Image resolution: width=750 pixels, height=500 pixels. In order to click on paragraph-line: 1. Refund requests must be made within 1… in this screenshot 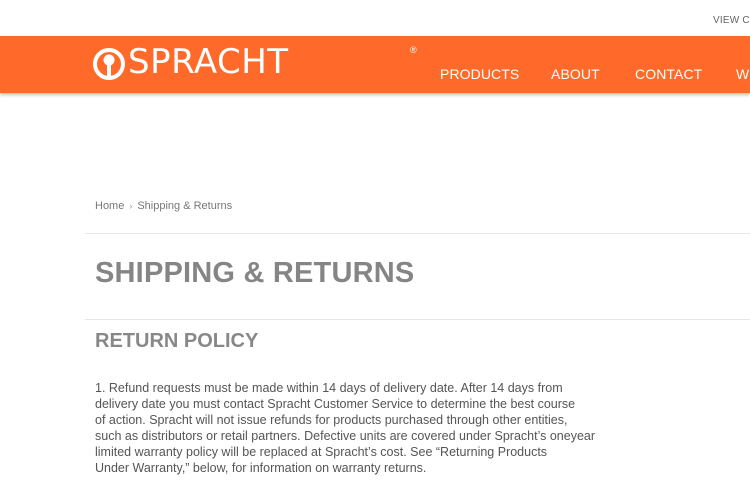, I will do `click(329, 388)`.